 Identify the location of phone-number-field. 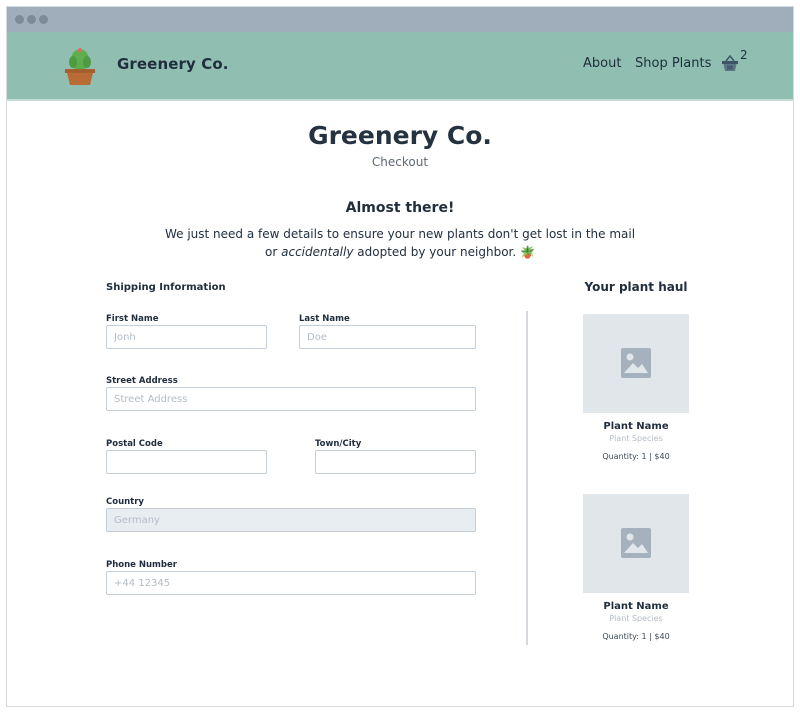
(291, 583).